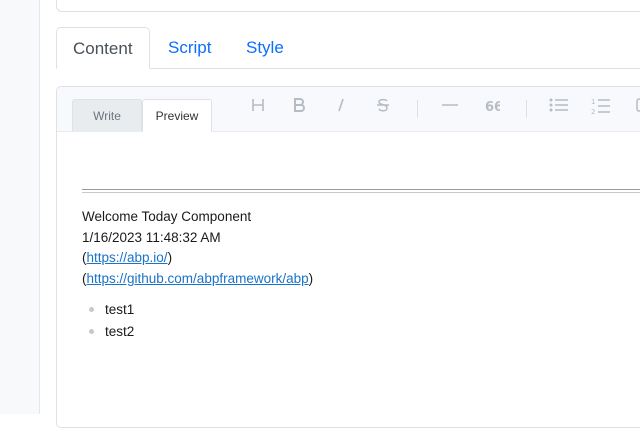 The image size is (640, 428). I want to click on preview-link-line: (https://abp.io/), so click(127, 258).